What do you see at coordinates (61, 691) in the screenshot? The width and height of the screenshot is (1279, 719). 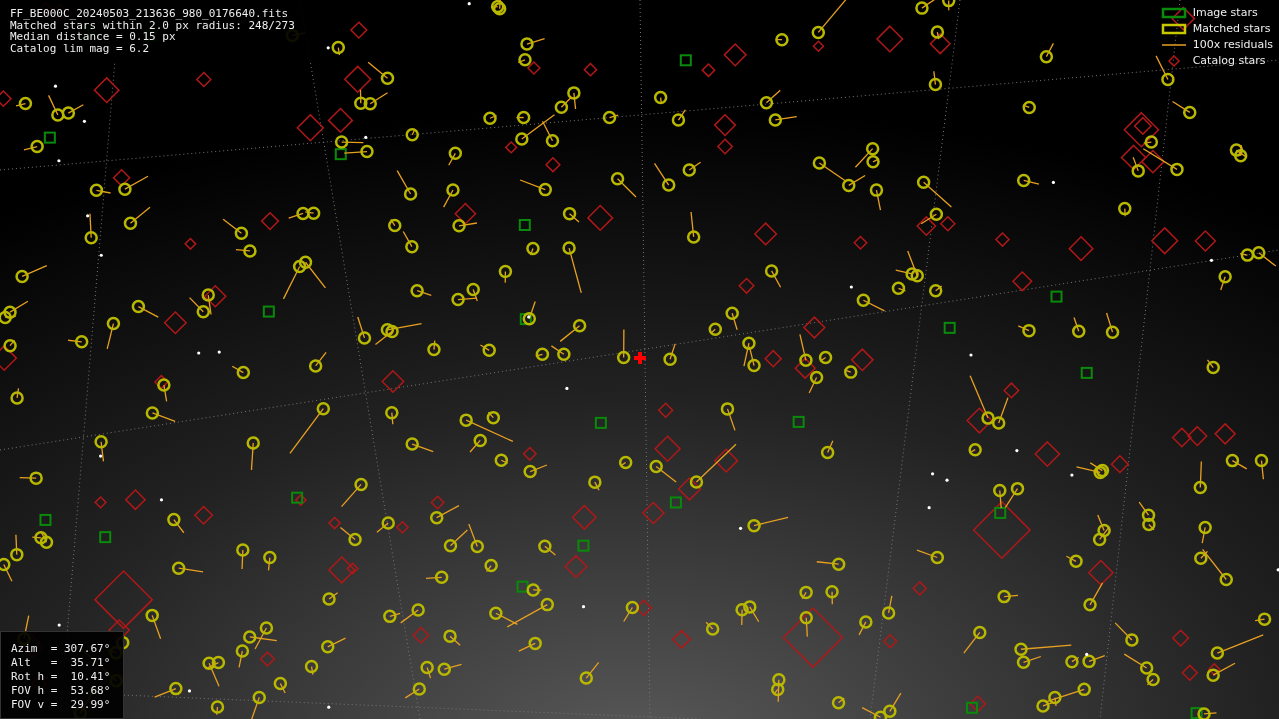 I see `pointing-text: FOV h = 53.68°` at bounding box center [61, 691].